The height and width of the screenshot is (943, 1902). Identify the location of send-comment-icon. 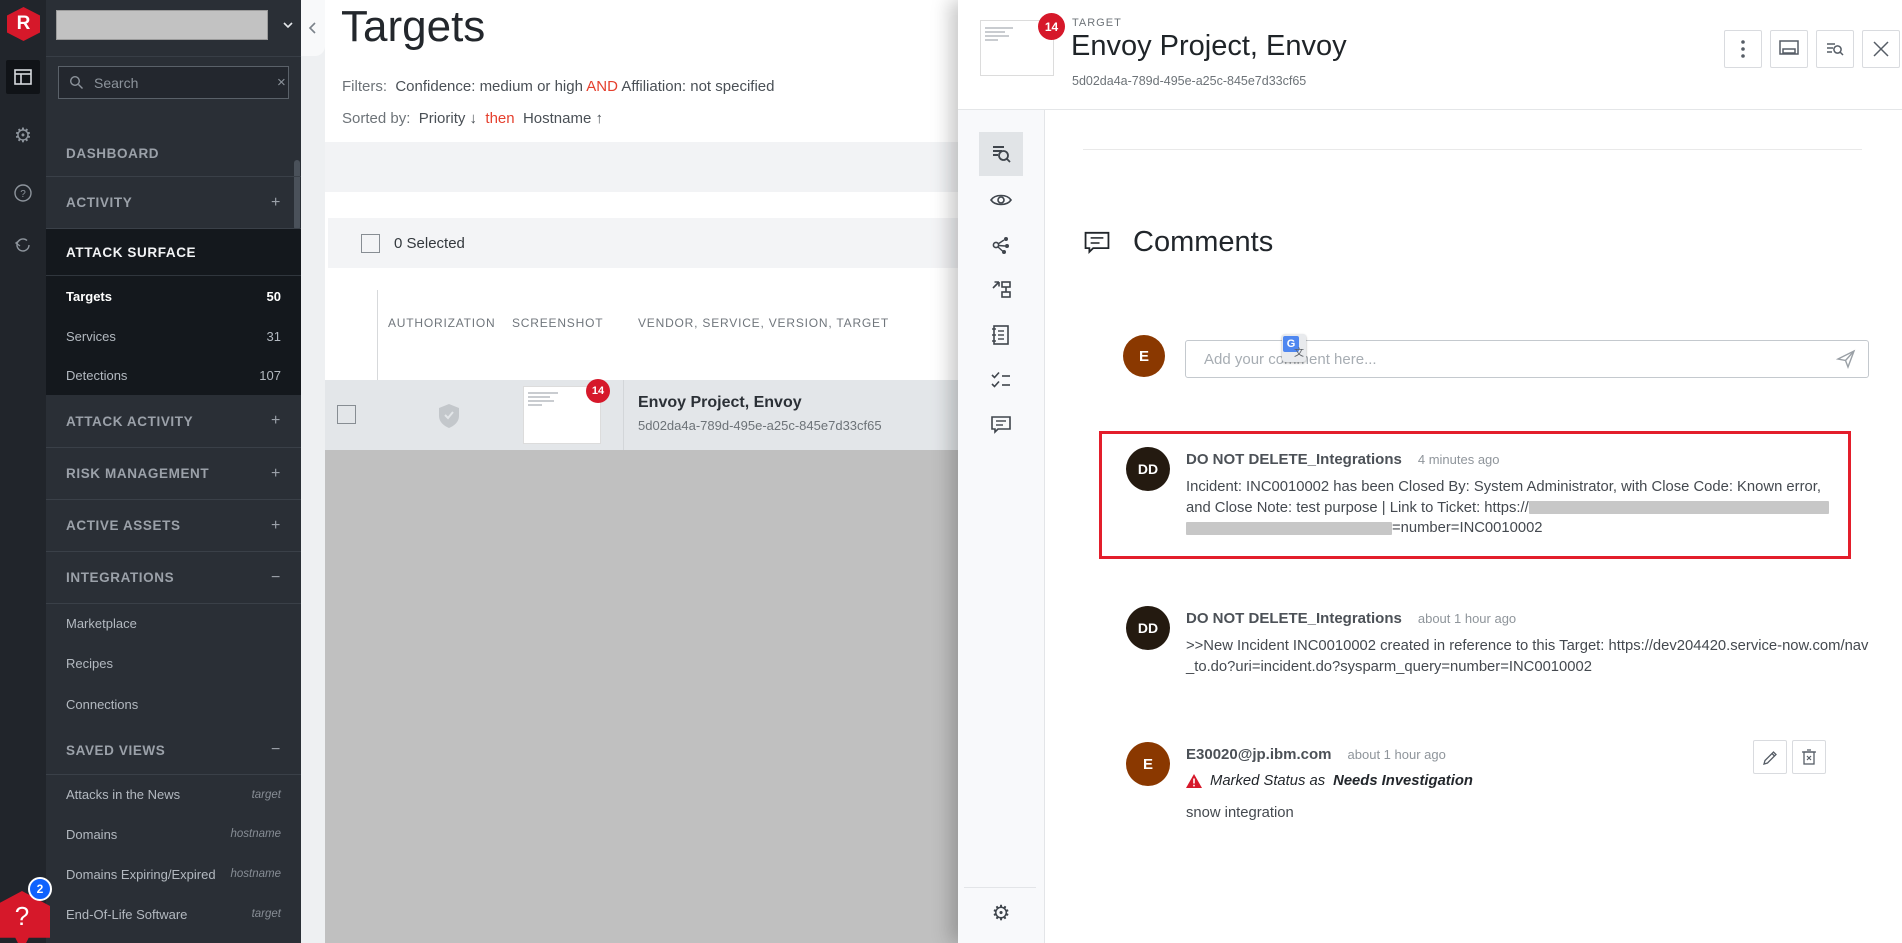
(1846, 359).